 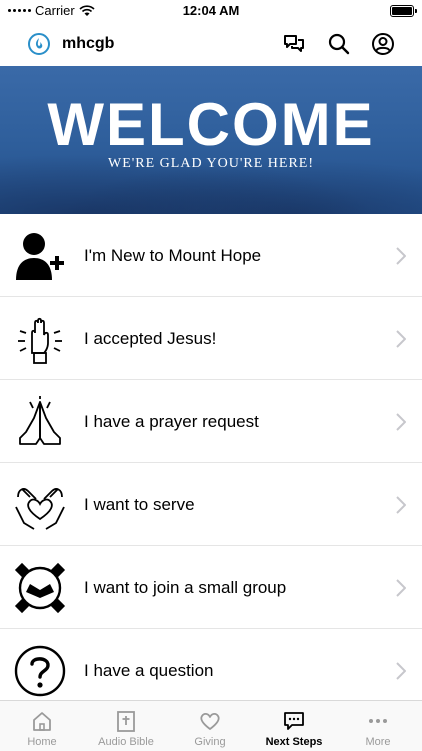 I want to click on raised-hand-icon, so click(x=40, y=340).